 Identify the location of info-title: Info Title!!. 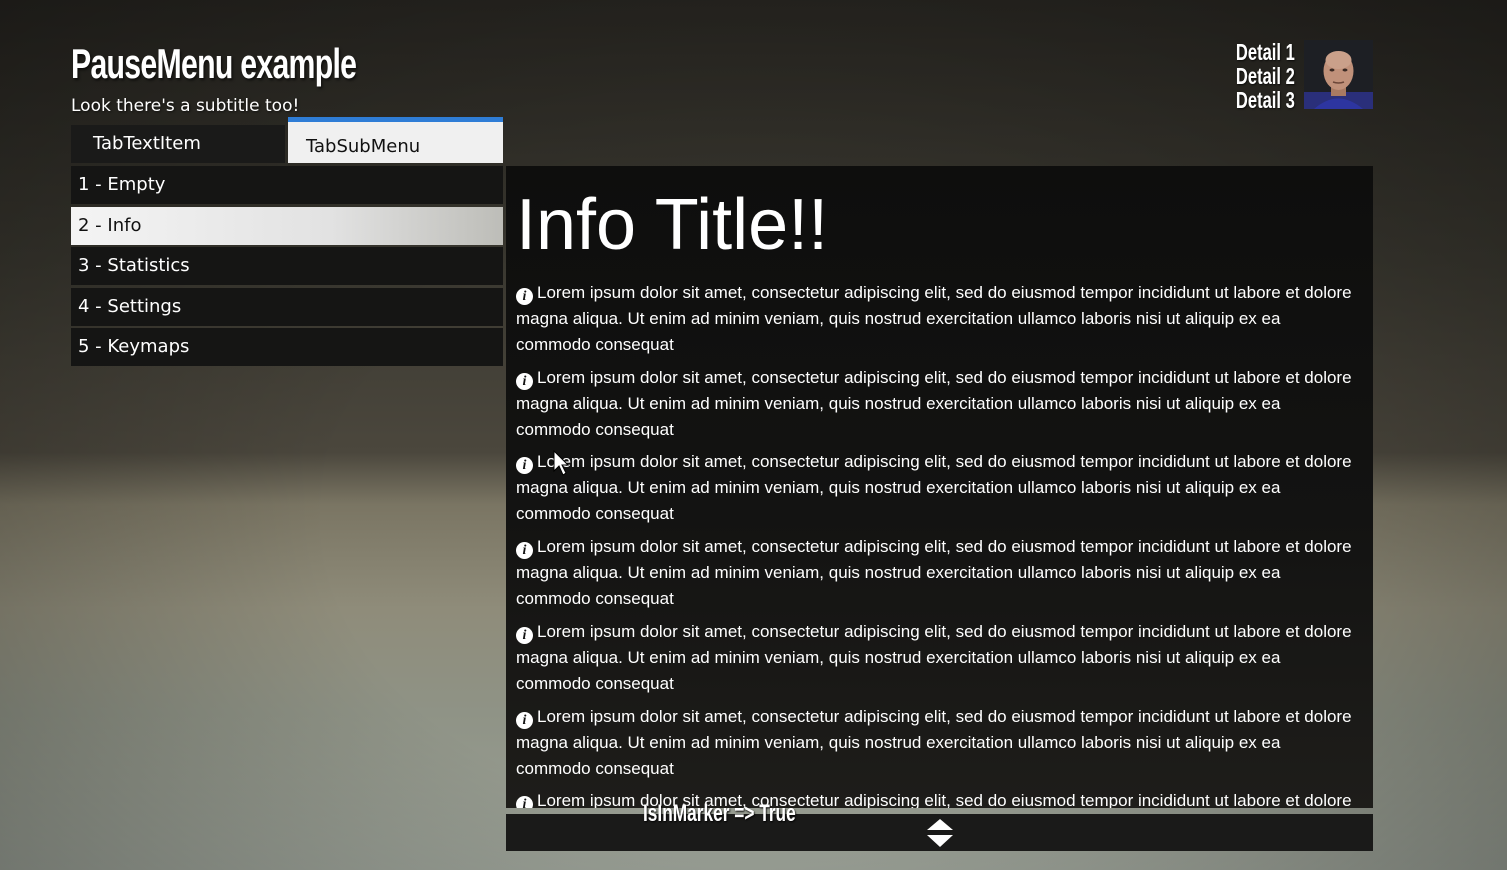
(672, 225).